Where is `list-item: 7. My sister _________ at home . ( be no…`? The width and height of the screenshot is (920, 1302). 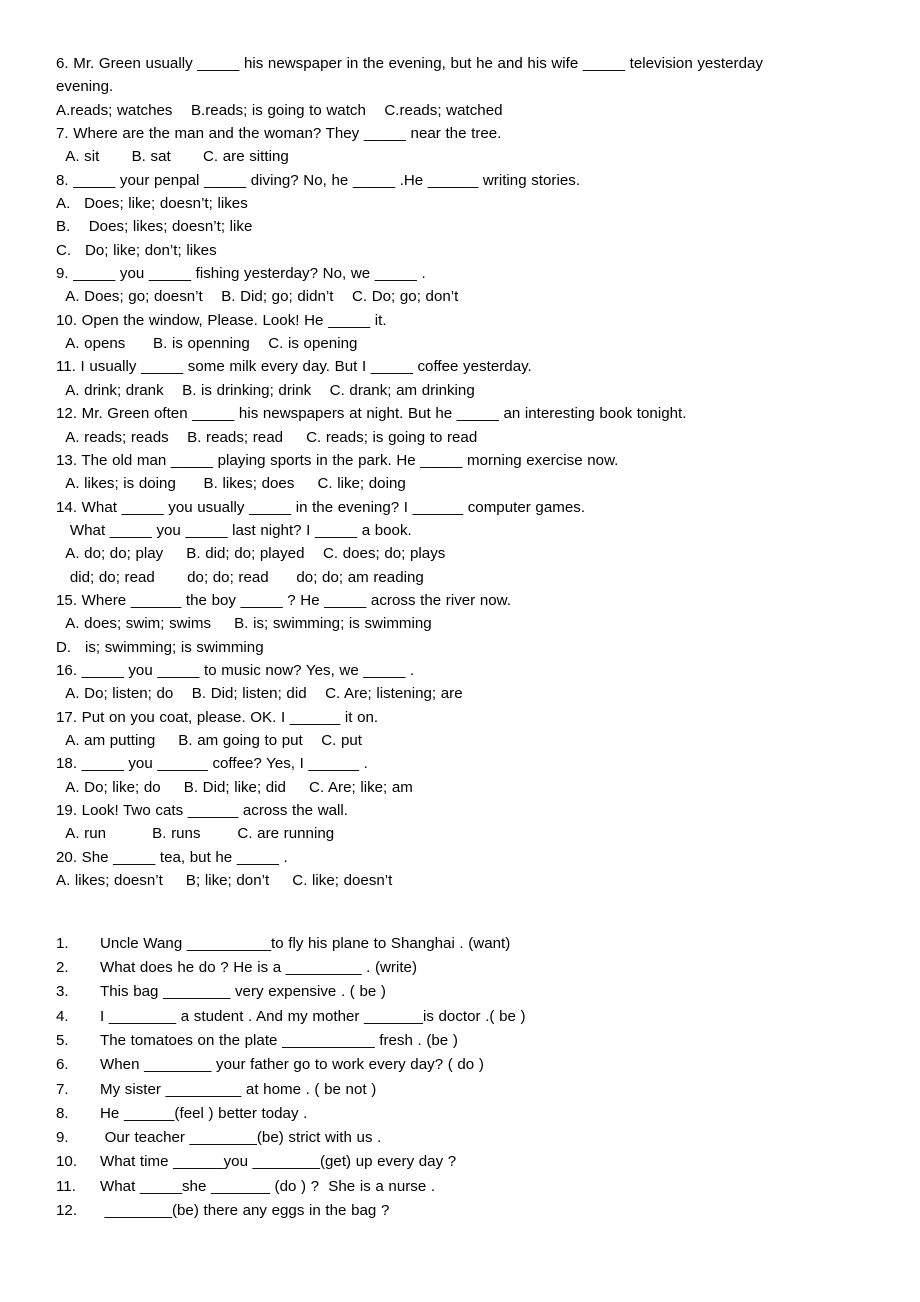
list-item: 7. My sister _________ at home . ( be no… is located at coordinates (460, 1090).